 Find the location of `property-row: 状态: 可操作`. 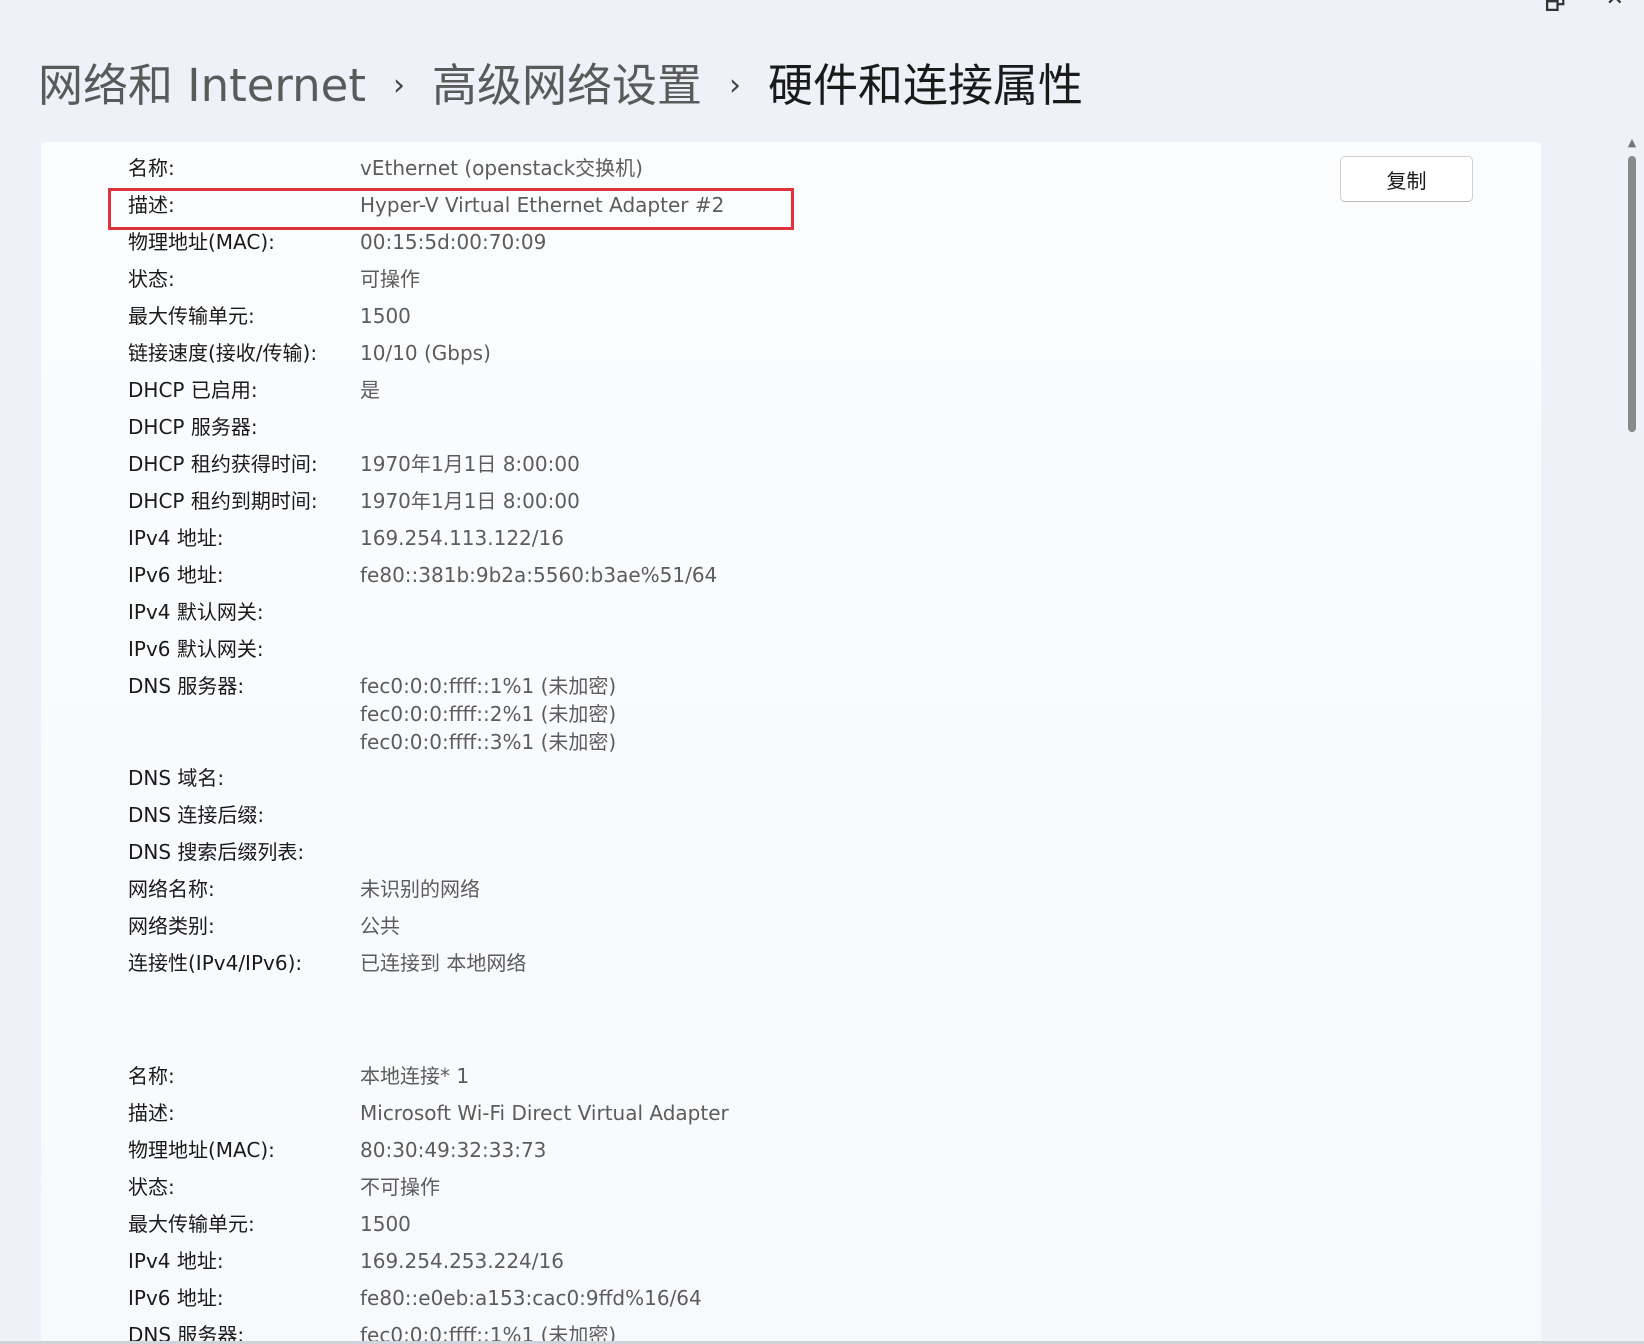

property-row: 状态: 可操作 is located at coordinates (426, 279).